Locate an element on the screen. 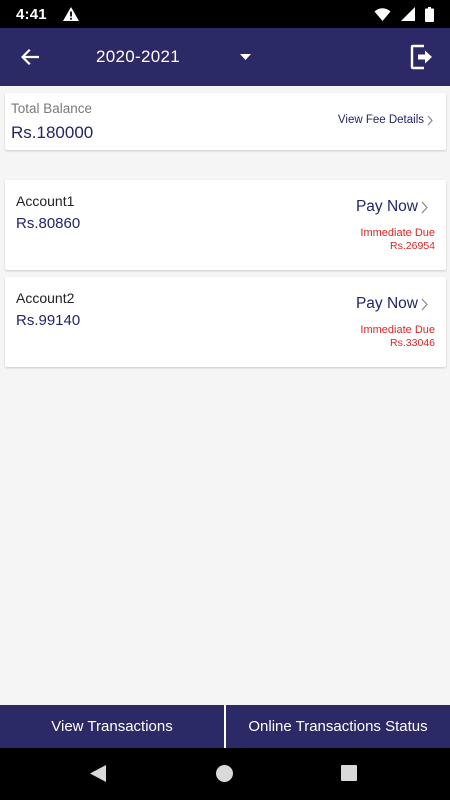 This screenshot has height=800, width=450. back-arrow-icon is located at coordinates (30, 57).